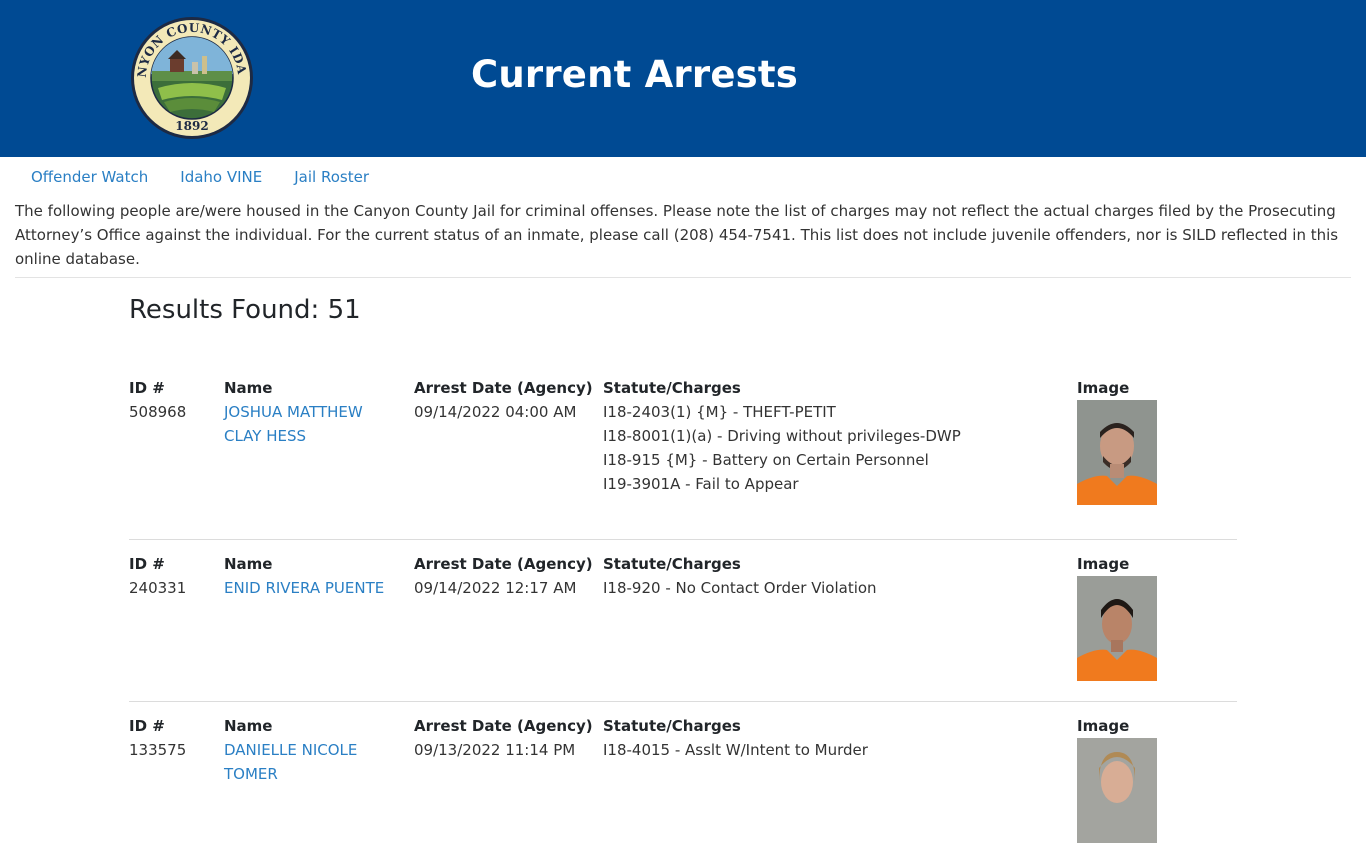 This screenshot has width=1366, height=864. Describe the element at coordinates (309, 588) in the screenshot. I see `inmate-name-link: ENID RIVERA PUENTE` at that location.